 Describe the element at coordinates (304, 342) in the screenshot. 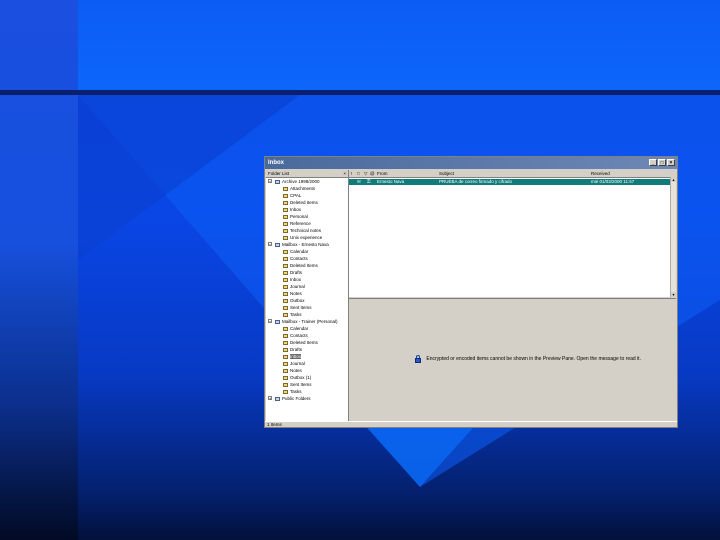

I see `tree-item-label: Deleted Items` at that location.